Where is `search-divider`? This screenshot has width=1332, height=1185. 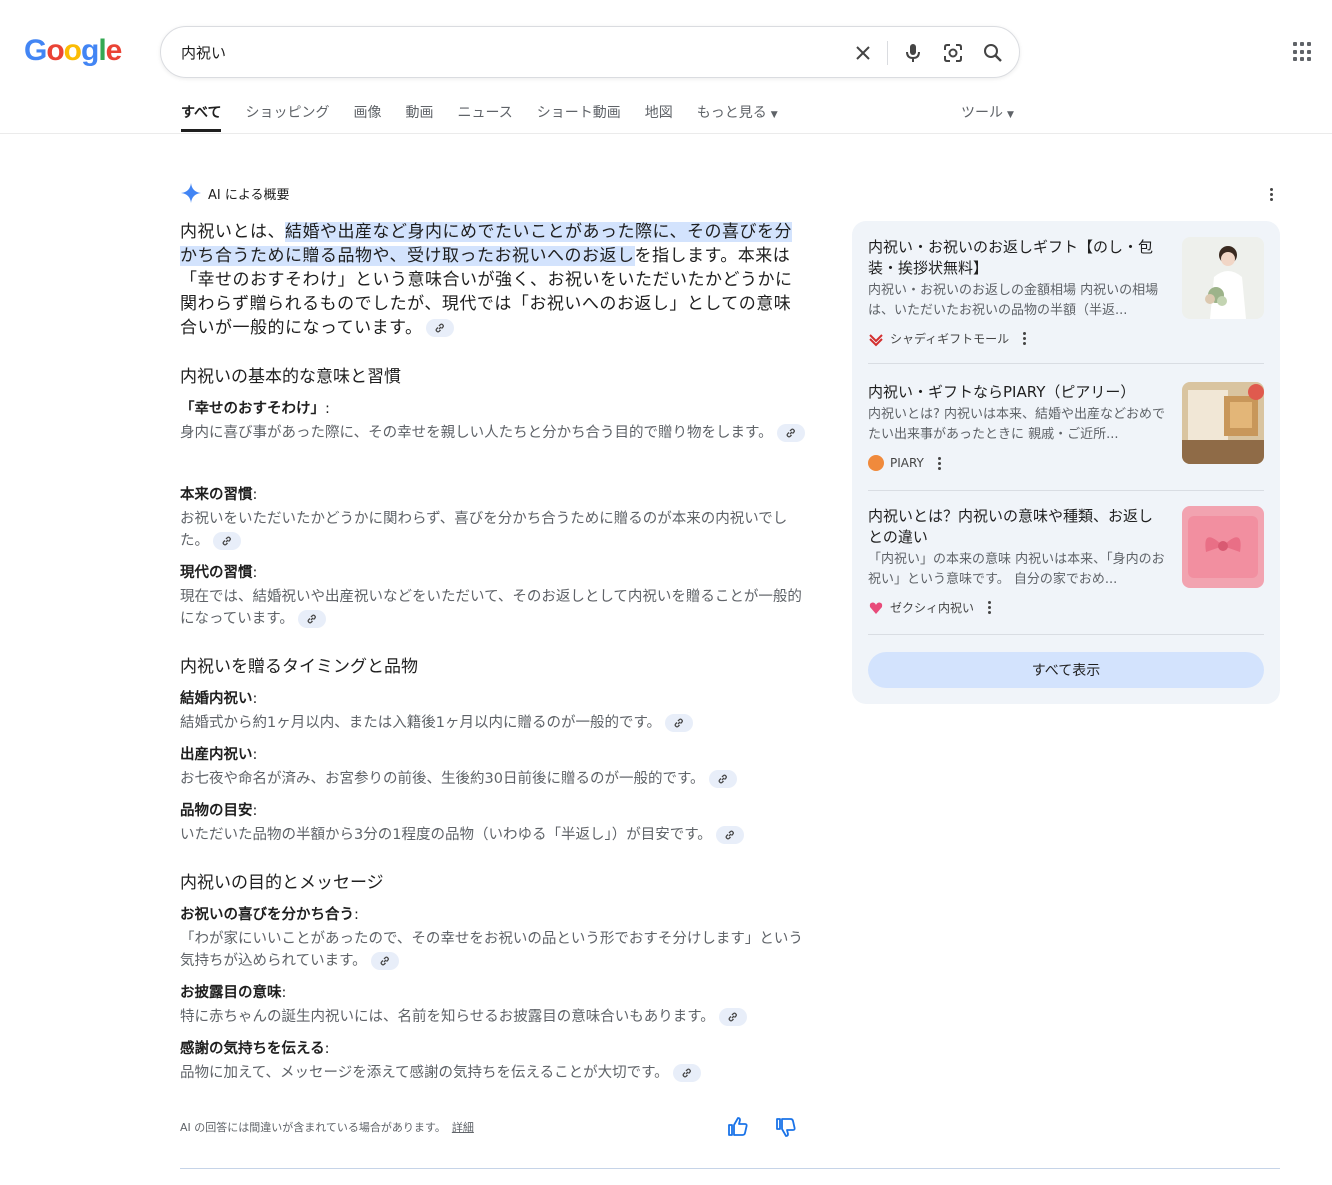
search-divider is located at coordinates (887, 53).